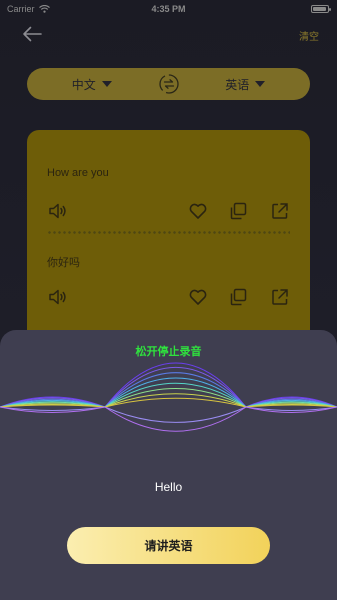  Describe the element at coordinates (78, 173) in the screenshot. I see `source-text: How are you` at that location.